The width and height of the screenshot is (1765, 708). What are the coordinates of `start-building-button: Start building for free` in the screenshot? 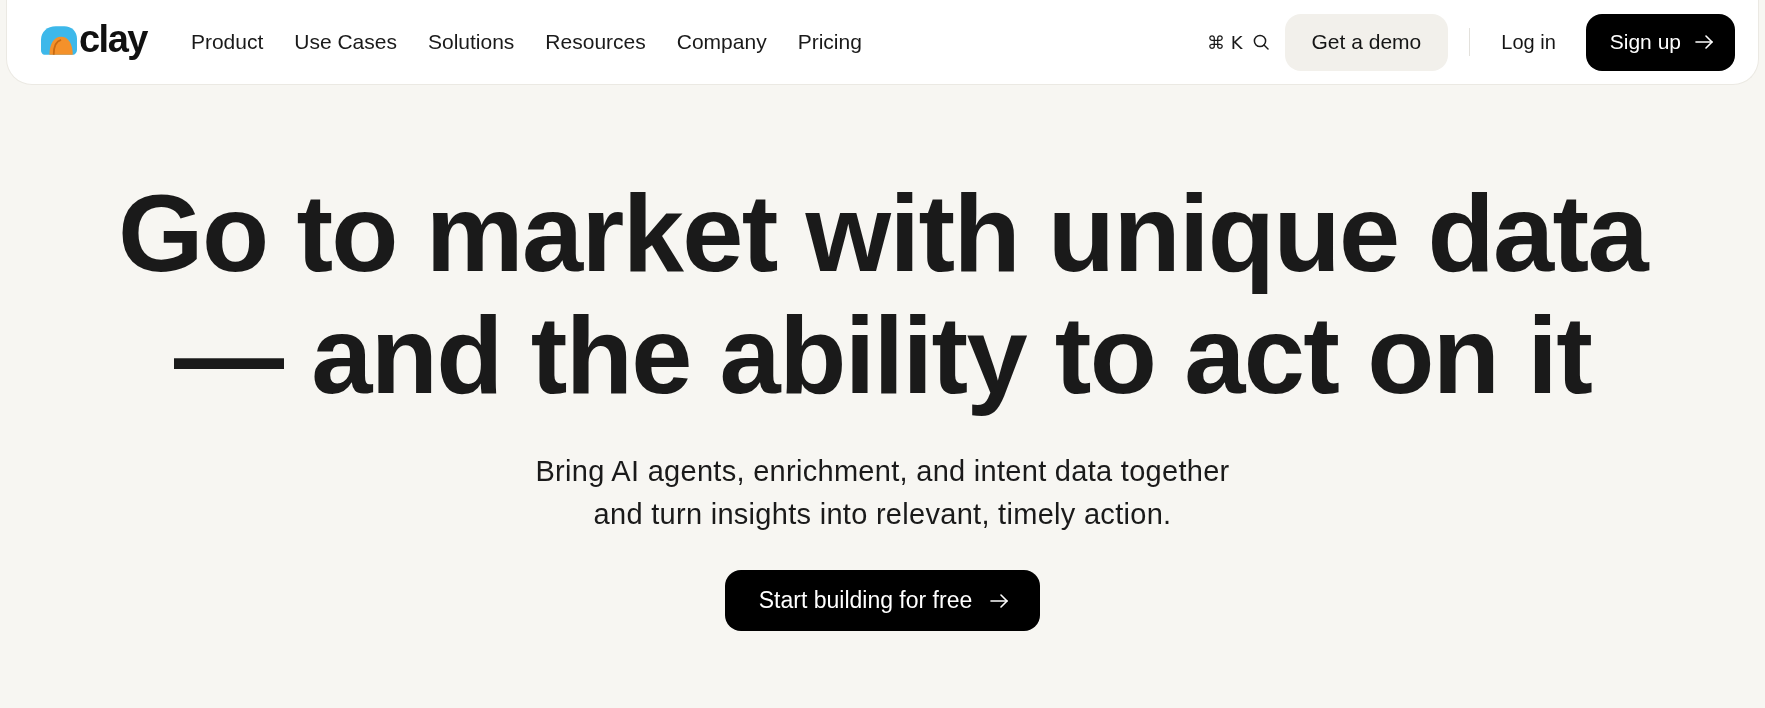 It's located at (882, 600).